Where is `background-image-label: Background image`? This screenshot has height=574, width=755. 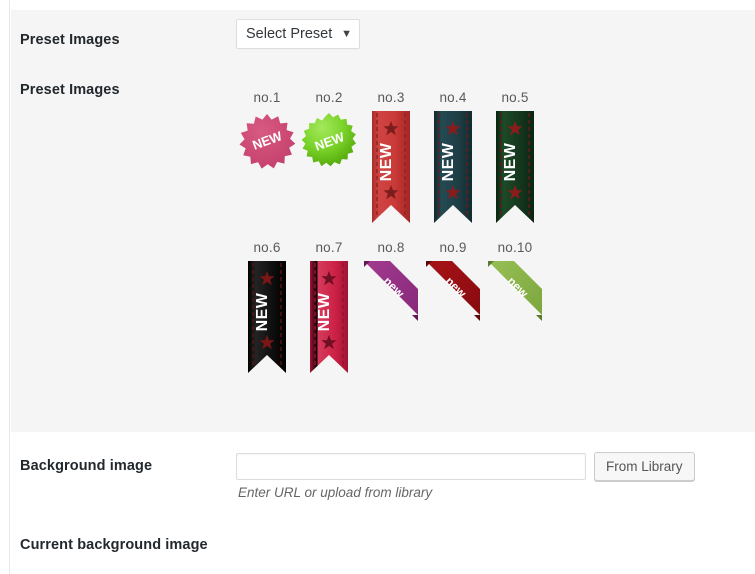
background-image-label: Background image is located at coordinates (86, 466).